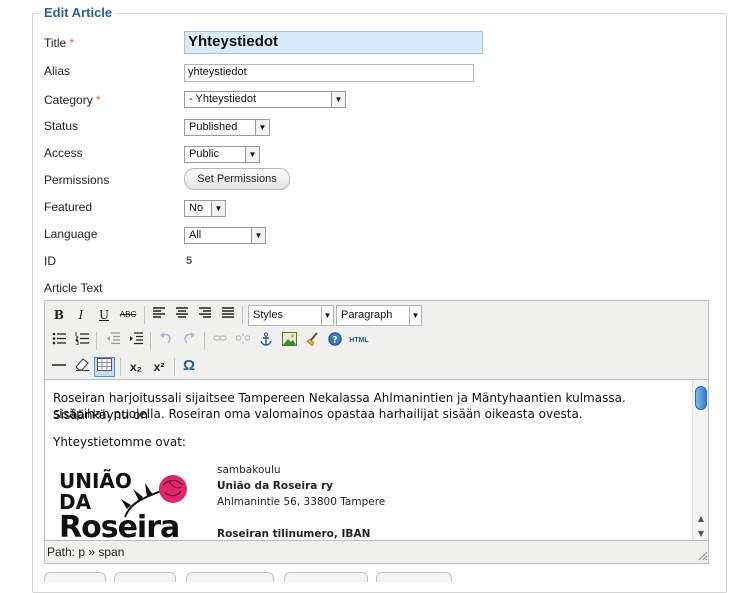 This screenshot has width=738, height=593. What do you see at coordinates (329, 73) in the screenshot?
I see `alias-input: yhteystiedot` at bounding box center [329, 73].